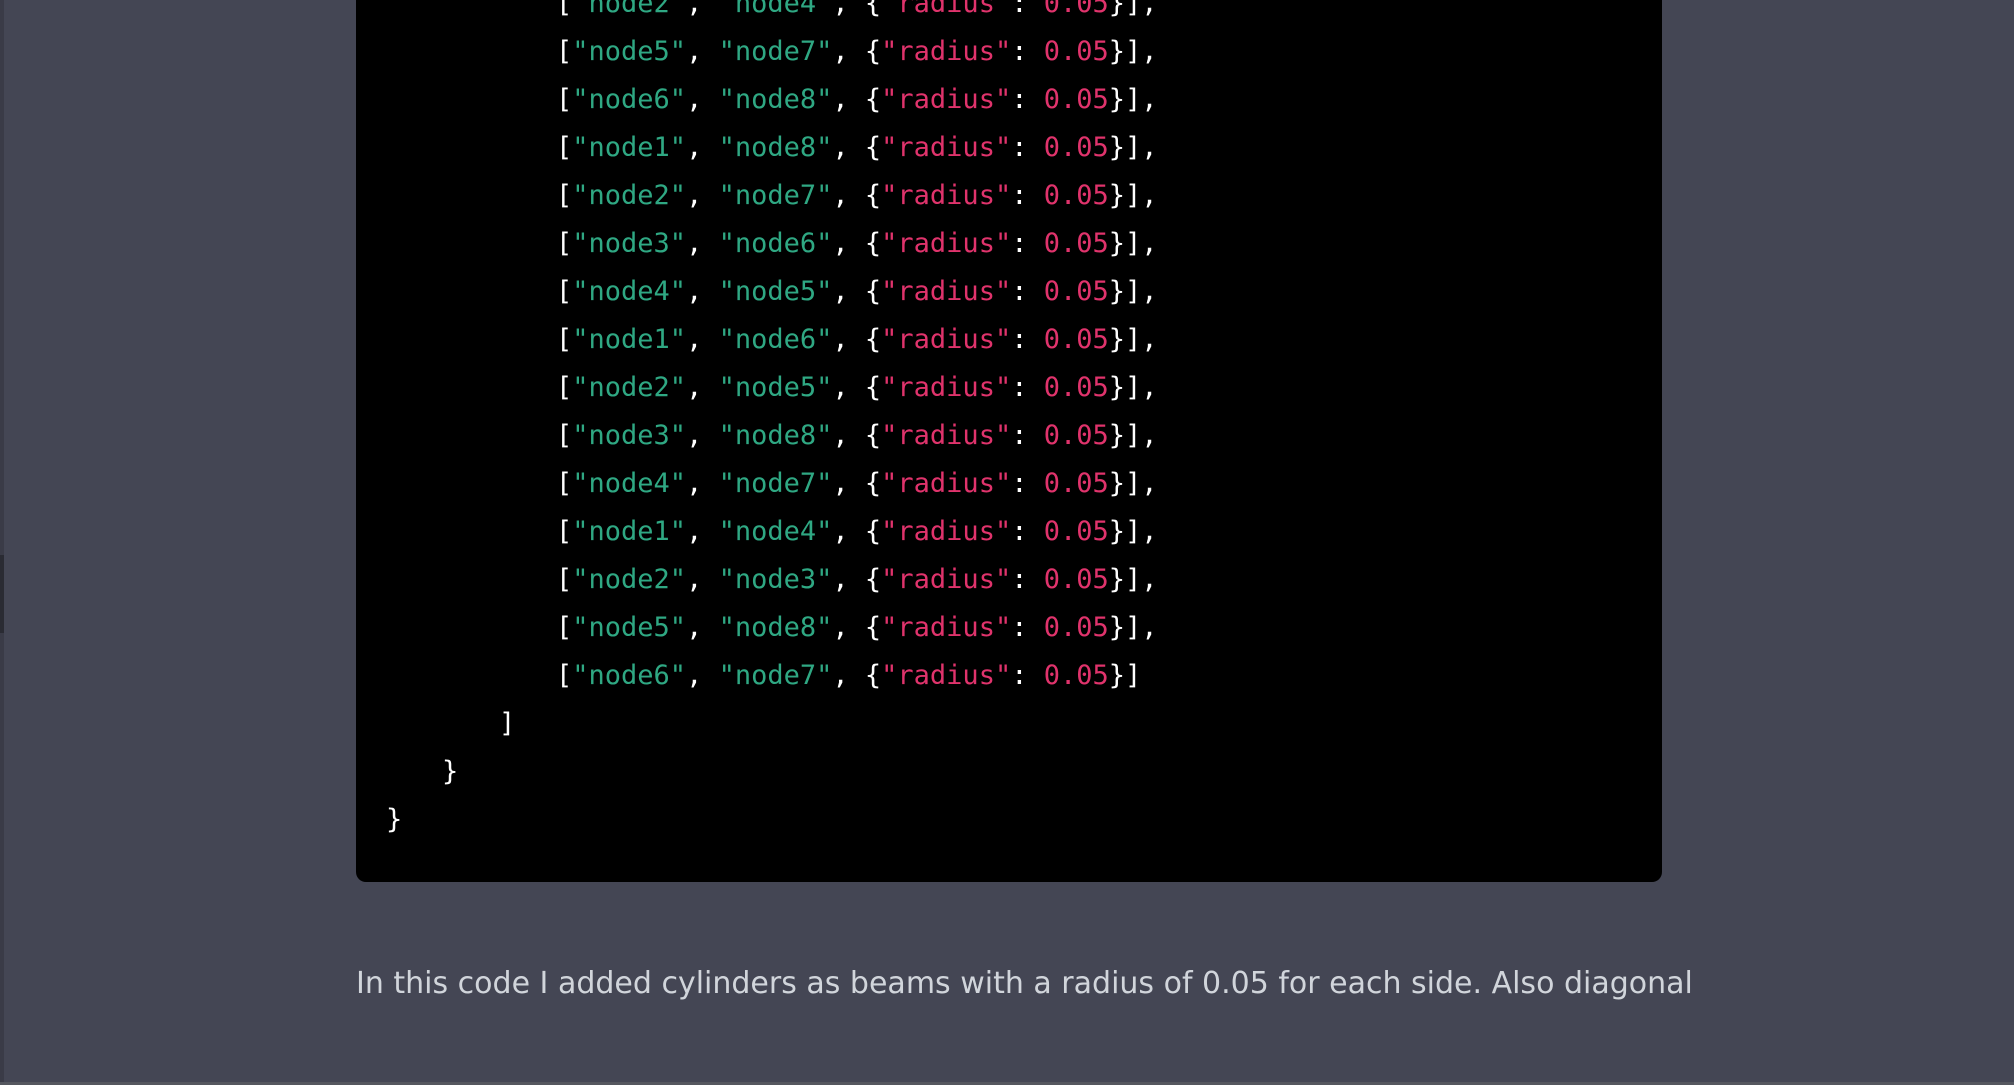  Describe the element at coordinates (1125, 675) in the screenshot. I see `code-punctuation: }]` at that location.